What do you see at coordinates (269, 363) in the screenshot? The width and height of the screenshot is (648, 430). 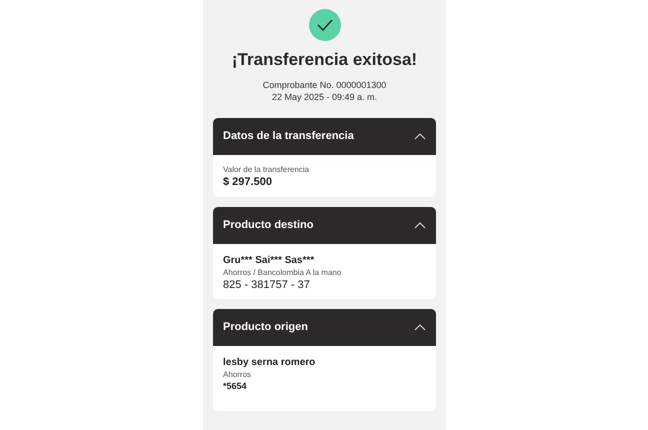 I see `holder-name: lesby serna romero` at bounding box center [269, 363].